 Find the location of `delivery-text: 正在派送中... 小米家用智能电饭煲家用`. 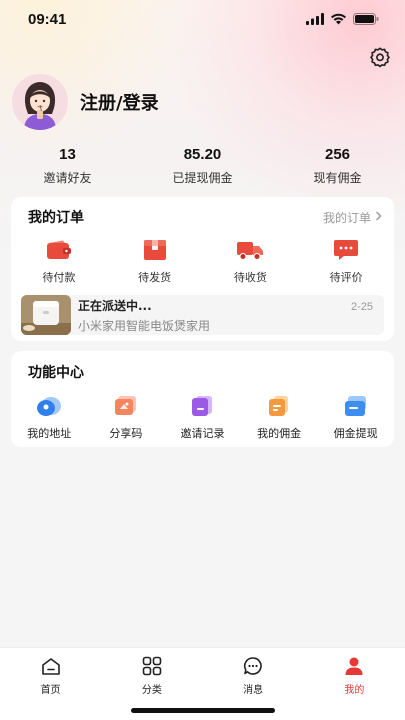

delivery-text: 正在派送中... 小米家用智能电饭煲家用 is located at coordinates (144, 315).